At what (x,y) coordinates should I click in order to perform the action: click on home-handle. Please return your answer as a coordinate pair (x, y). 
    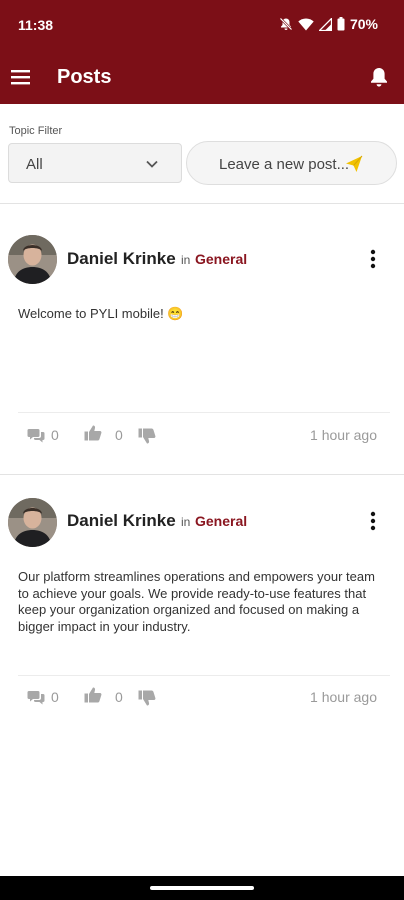
    Looking at the image, I should click on (202, 888).